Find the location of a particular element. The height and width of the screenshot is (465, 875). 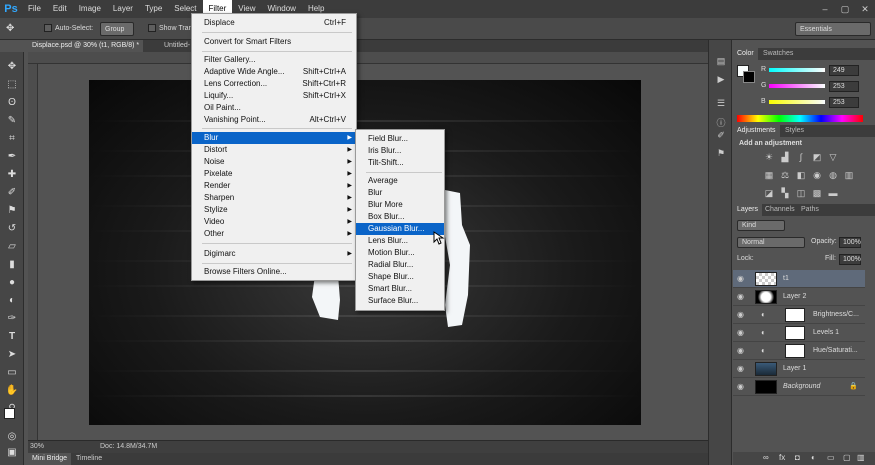

menu-item-average: Average is located at coordinates (400, 181).